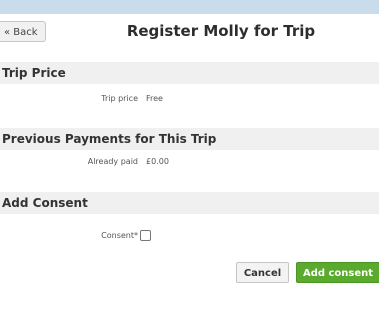  Describe the element at coordinates (337, 272) in the screenshot. I see `add-consent-button: Add consent` at that location.